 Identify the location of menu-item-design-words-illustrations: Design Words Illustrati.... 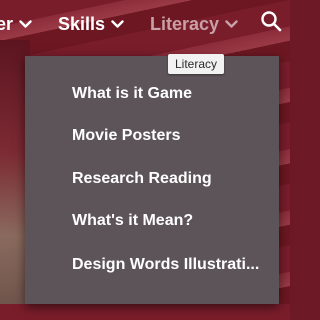
(166, 267).